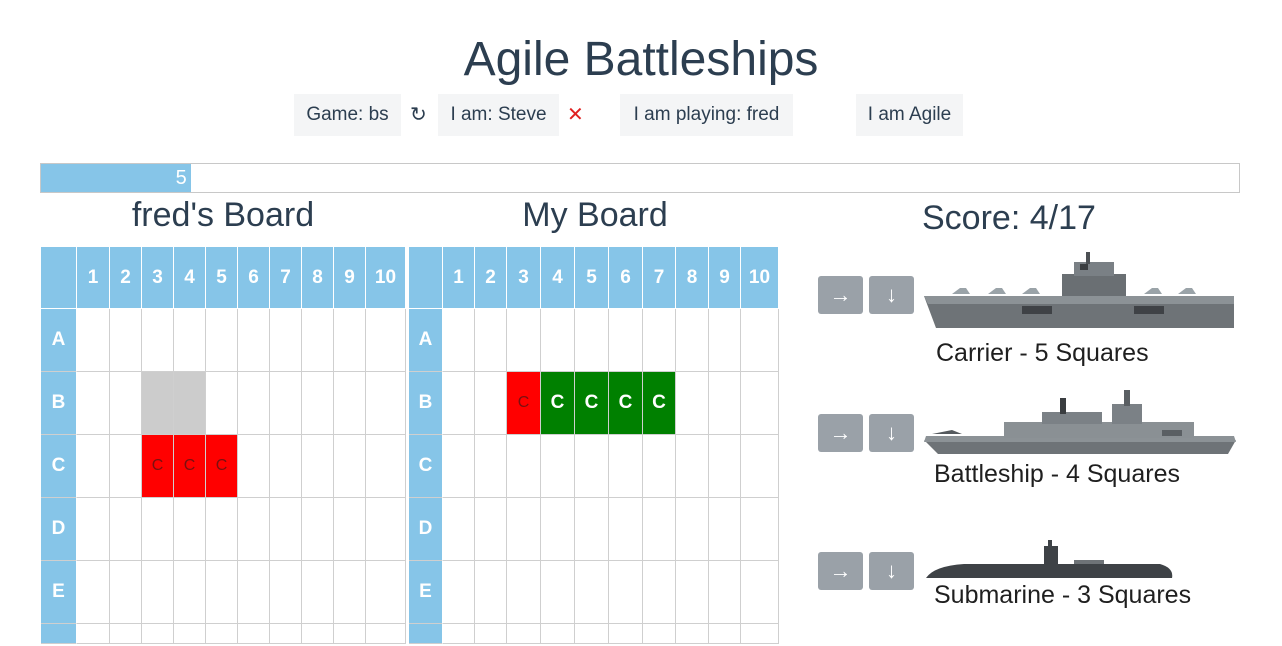 The height and width of the screenshot is (646, 1282). I want to click on submarine-vertical-button: ↓, so click(891, 571).